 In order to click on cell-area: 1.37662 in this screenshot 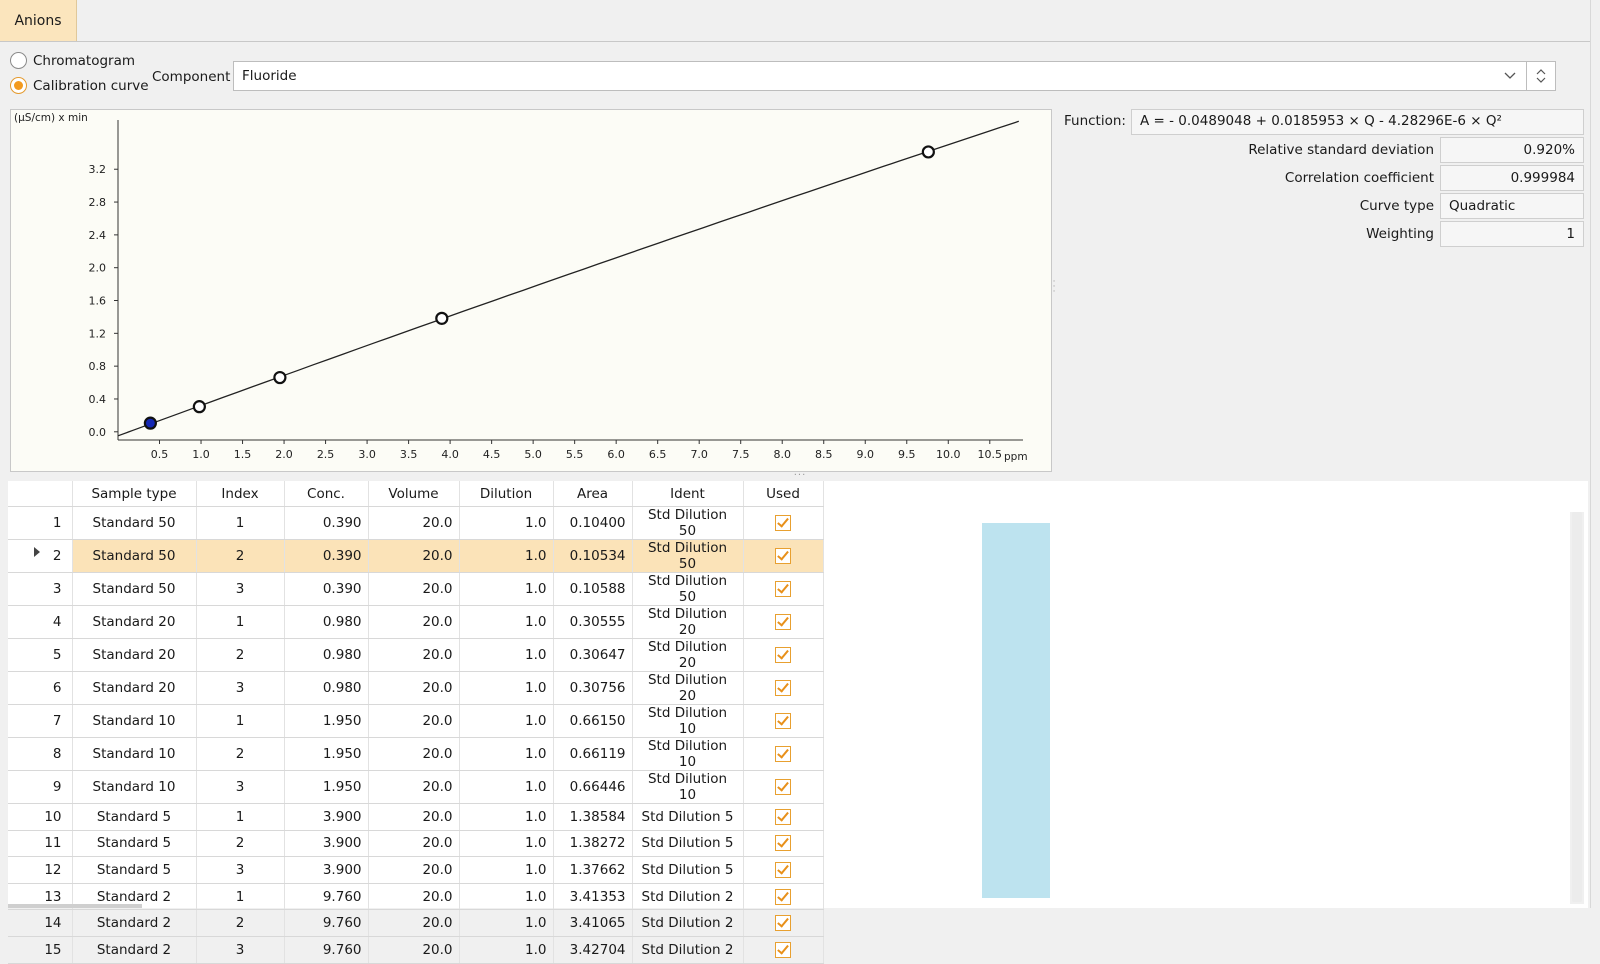, I will do `click(593, 870)`.